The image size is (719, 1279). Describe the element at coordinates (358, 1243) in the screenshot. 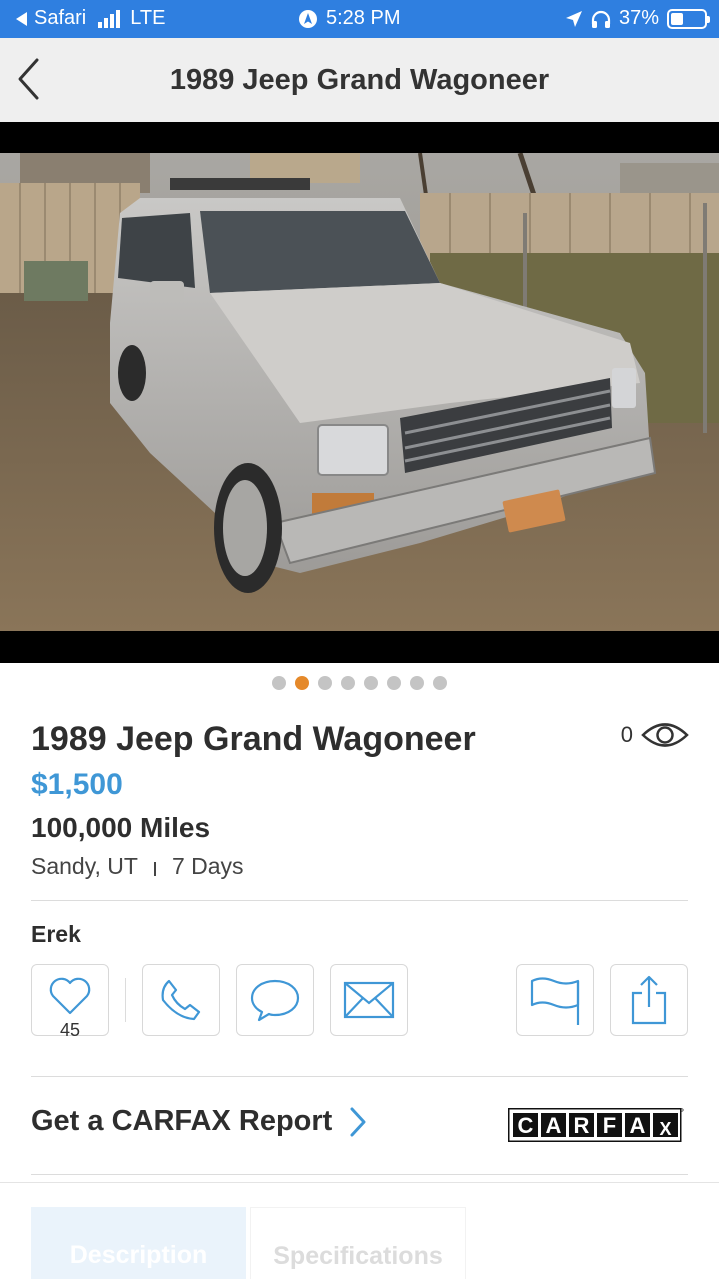

I see `tab-specifications: Specifications` at that location.